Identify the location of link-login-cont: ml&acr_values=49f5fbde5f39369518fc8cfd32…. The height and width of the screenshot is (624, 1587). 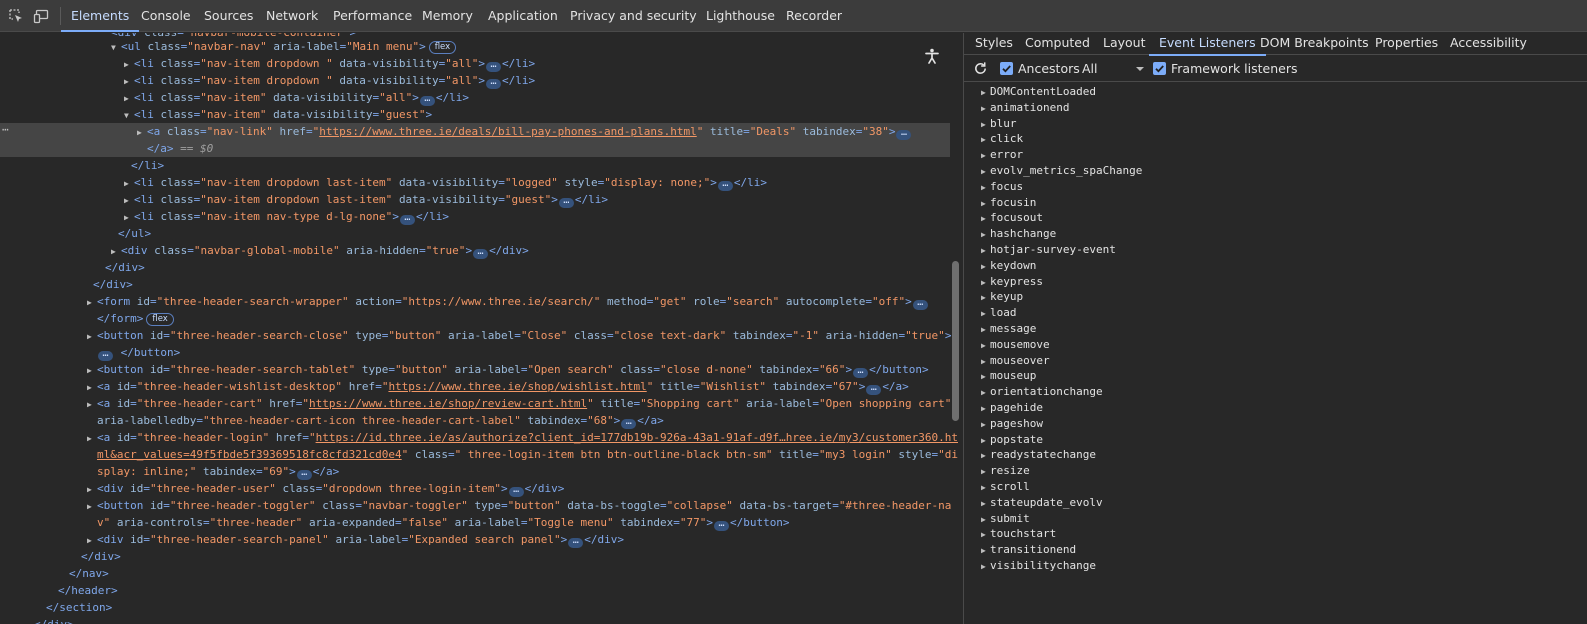
(249, 454).